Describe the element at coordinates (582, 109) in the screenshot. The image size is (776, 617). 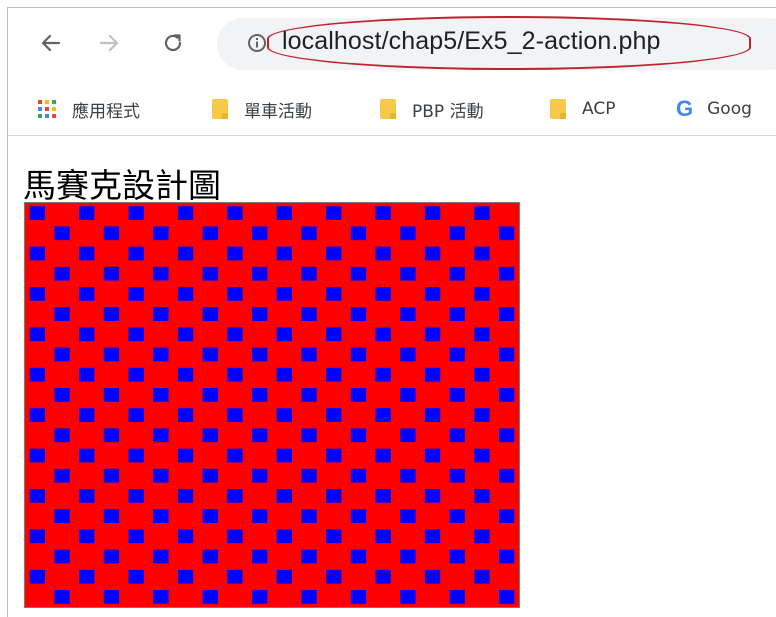
I see `bookmark-folder-acp: ACP` at that location.